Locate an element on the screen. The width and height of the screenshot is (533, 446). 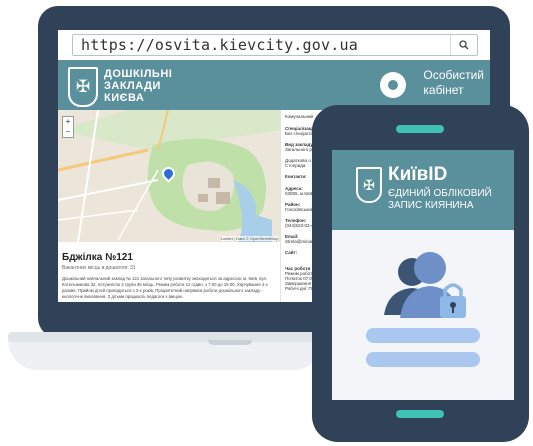
address-bar: https://osvita.kievcity.gov.ua is located at coordinates (275, 45).